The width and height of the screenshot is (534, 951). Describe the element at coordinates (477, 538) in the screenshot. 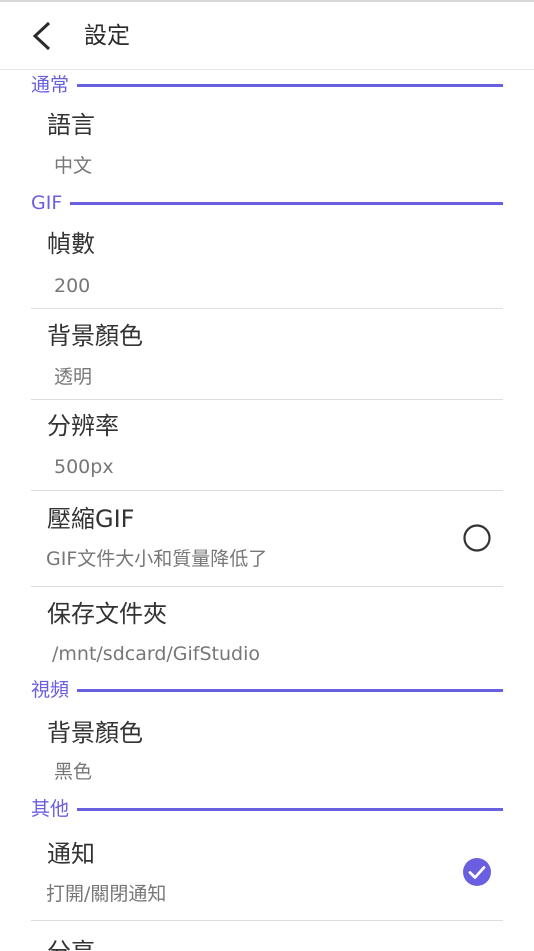

I see `compress-gif-checkbox-icon` at that location.